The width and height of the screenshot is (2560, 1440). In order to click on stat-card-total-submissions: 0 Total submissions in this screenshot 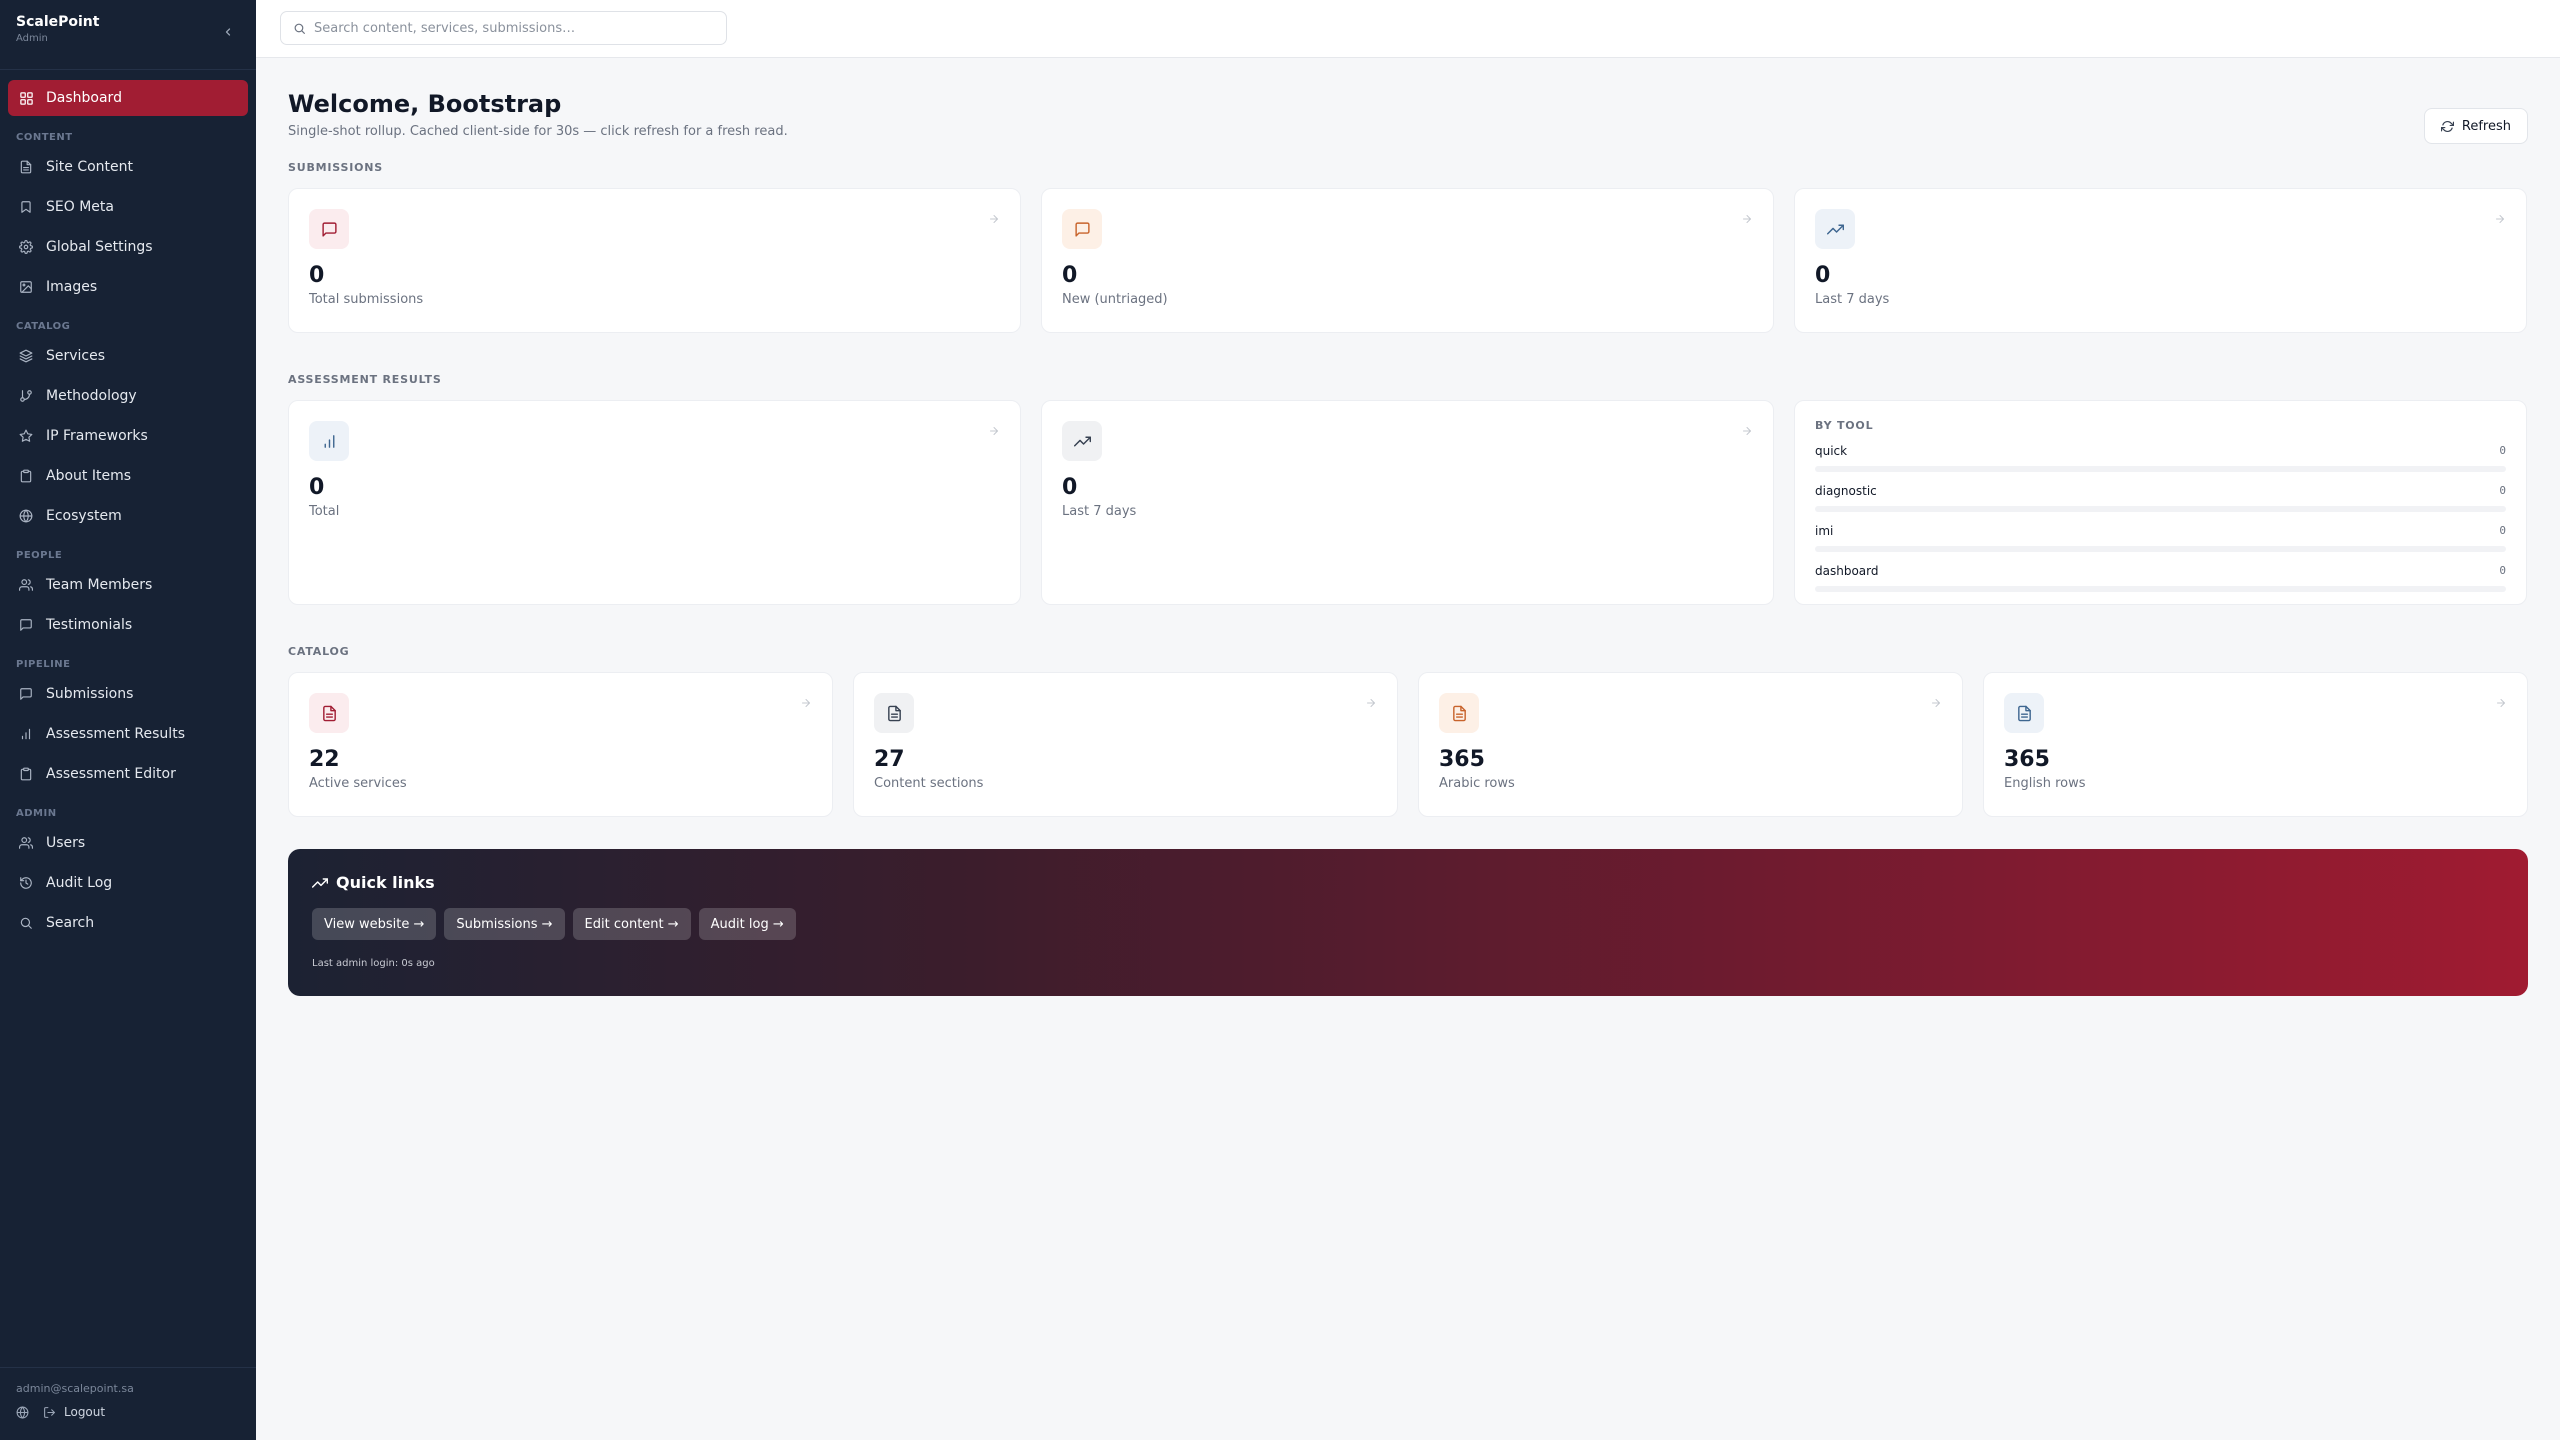, I will do `click(654, 260)`.